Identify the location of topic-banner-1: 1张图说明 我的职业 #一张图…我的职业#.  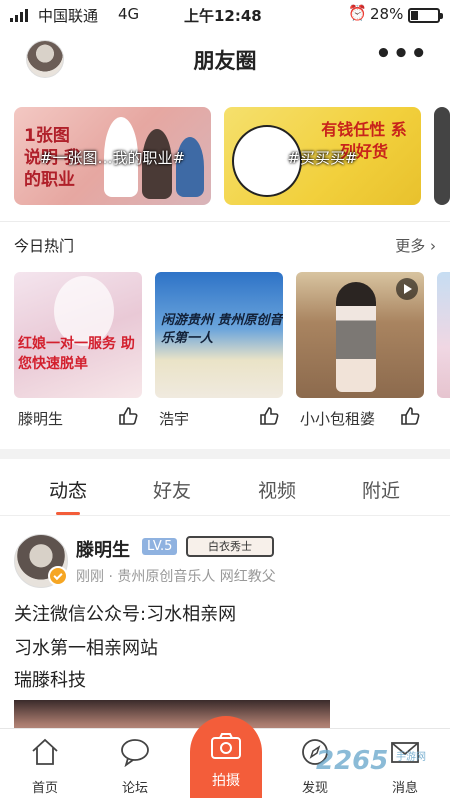
(112, 156).